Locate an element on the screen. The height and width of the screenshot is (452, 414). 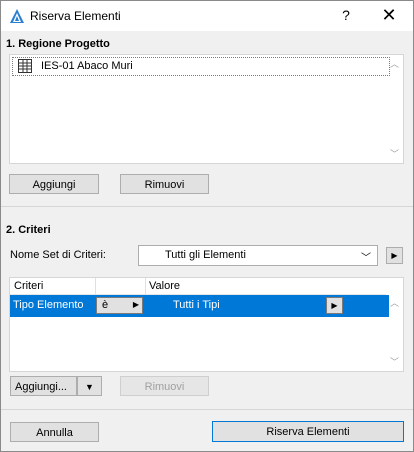
criteria-table-scrollbar: ︿ ﹀ is located at coordinates (394, 324).